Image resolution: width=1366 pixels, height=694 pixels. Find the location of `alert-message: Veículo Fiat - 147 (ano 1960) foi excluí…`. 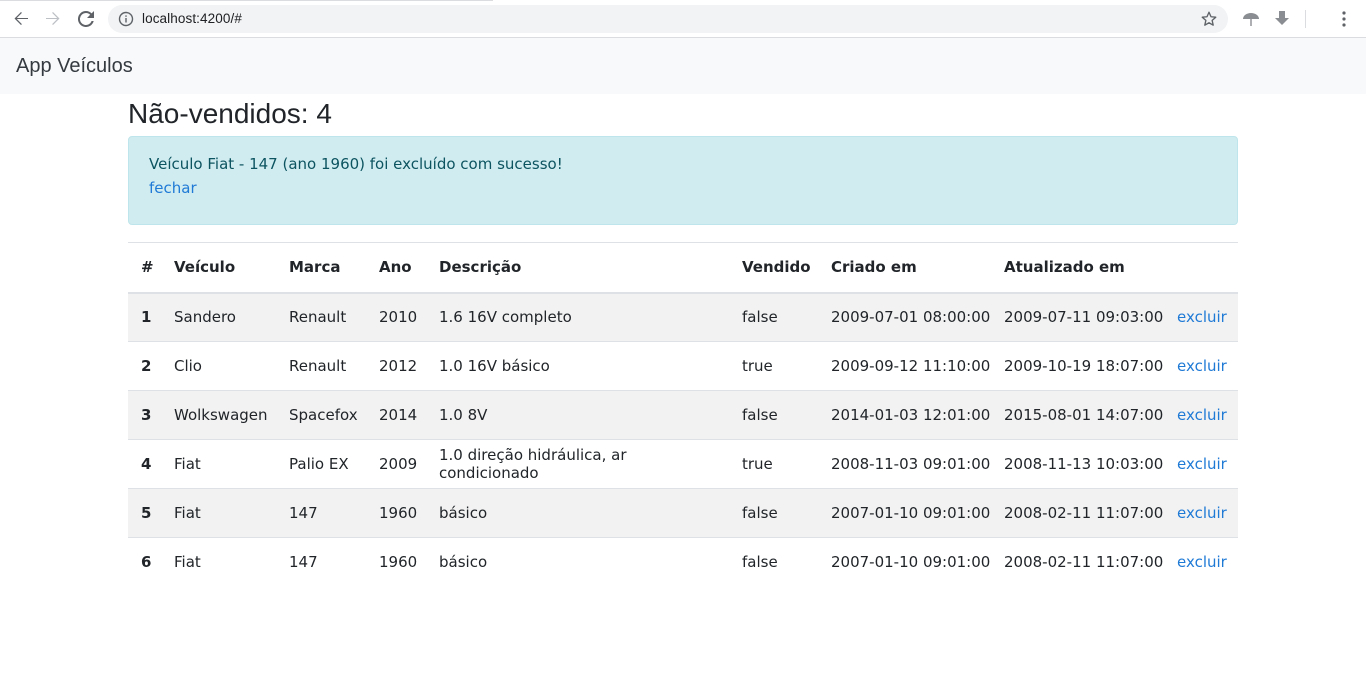

alert-message: Veículo Fiat - 147 (ano 1960) foi excluí… is located at coordinates (356, 164).